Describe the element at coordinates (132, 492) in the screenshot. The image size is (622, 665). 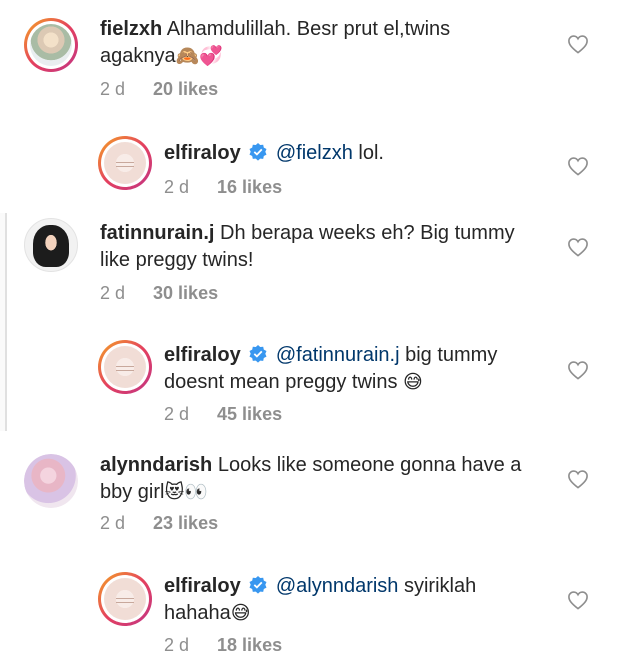
I see `comment-body-continued: bby girl` at that location.